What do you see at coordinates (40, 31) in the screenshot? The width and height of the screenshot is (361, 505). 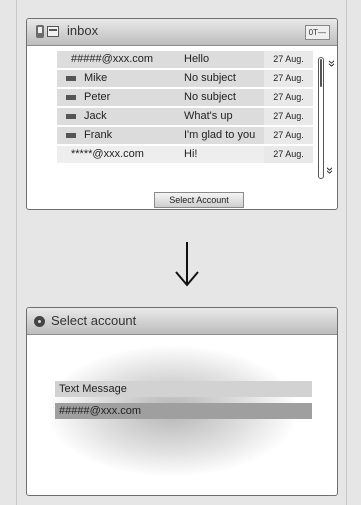 I see `phone-icon` at bounding box center [40, 31].